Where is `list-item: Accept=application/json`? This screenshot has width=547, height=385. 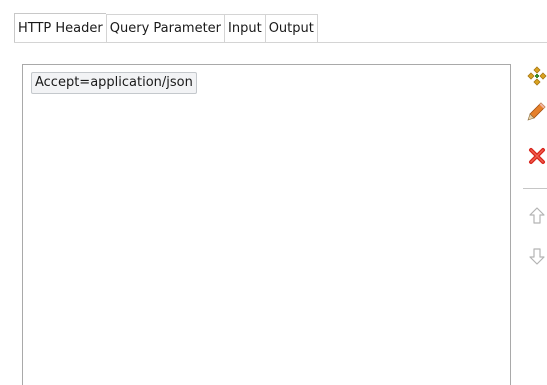 list-item: Accept=application/json is located at coordinates (114, 83).